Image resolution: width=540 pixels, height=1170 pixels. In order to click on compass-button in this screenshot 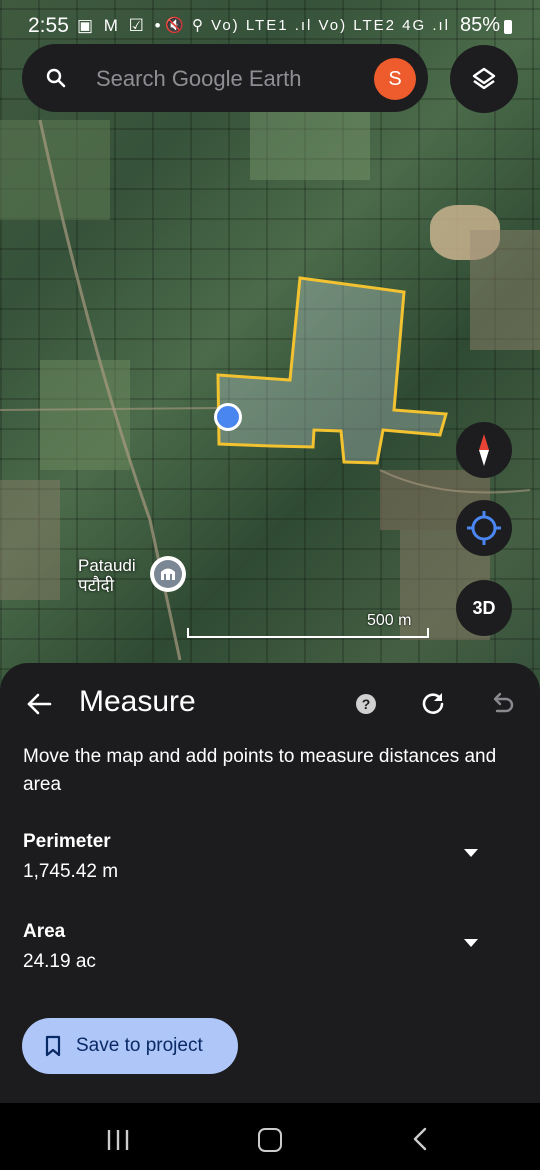, I will do `click(484, 450)`.